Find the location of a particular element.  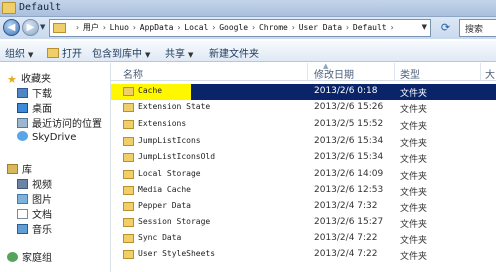

nav-downloads: 下载 is located at coordinates (34, 92).